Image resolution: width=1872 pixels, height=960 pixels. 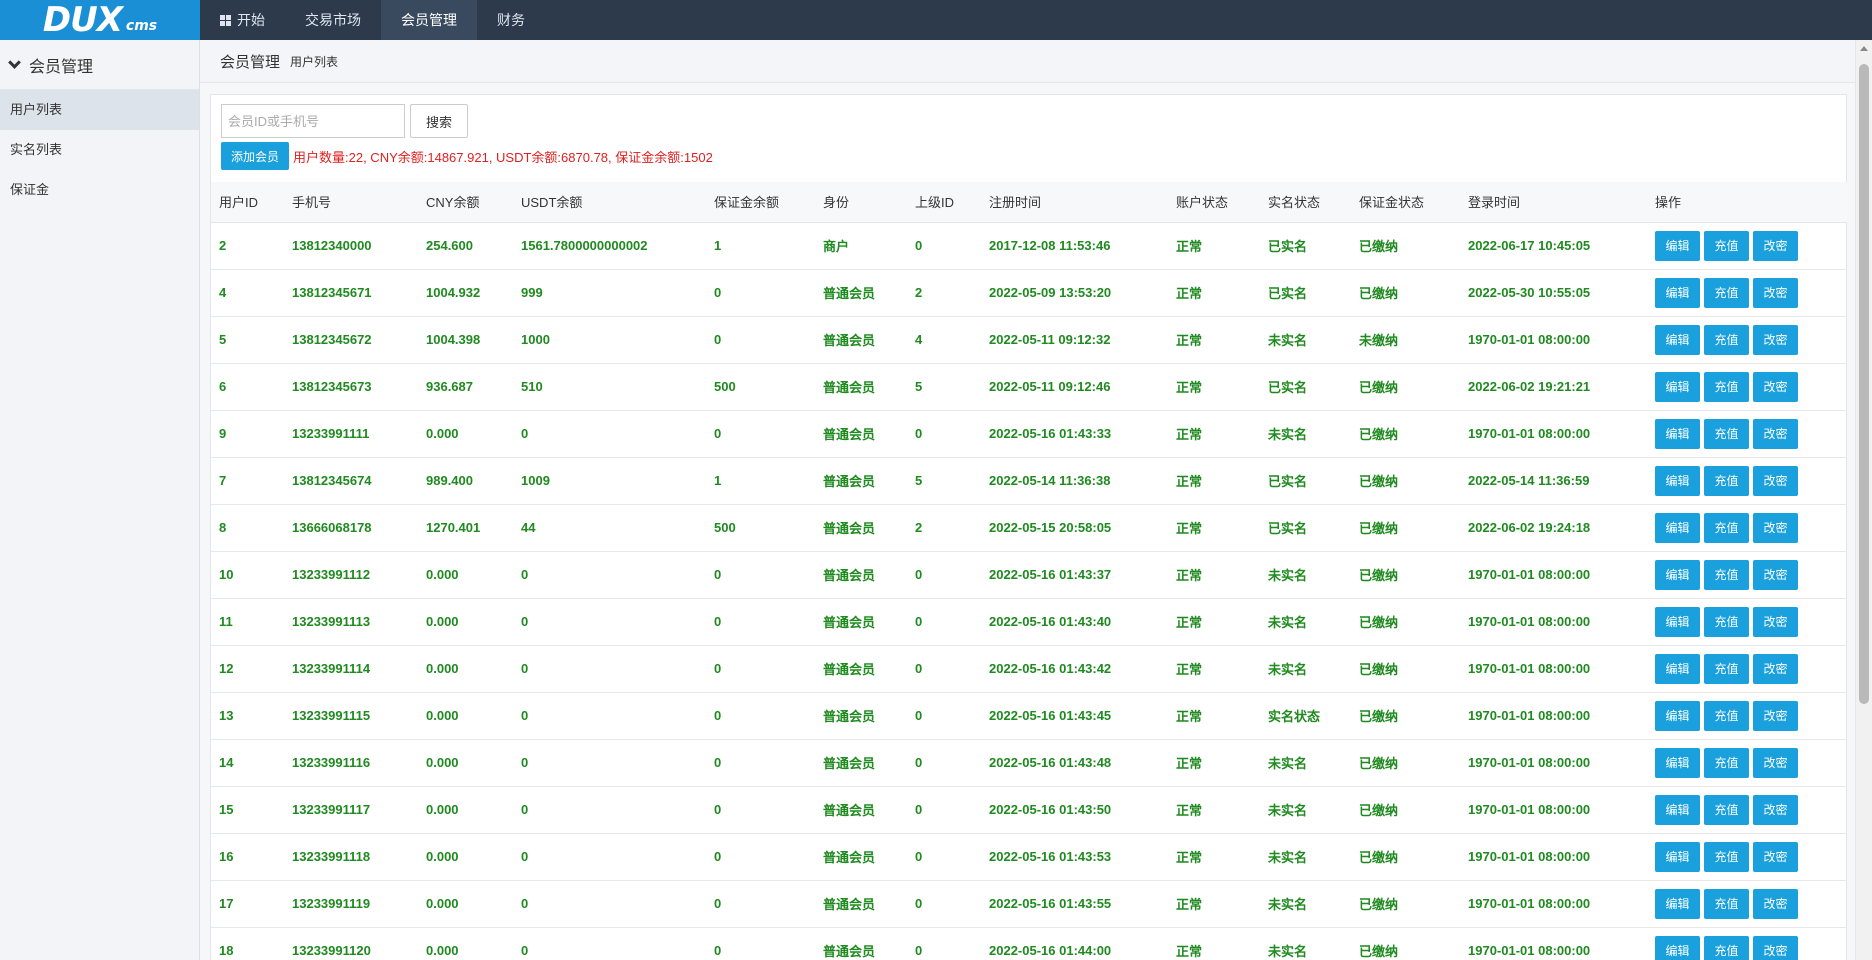 What do you see at coordinates (609, 293) in the screenshot?
I see `table-cell: 999` at bounding box center [609, 293].